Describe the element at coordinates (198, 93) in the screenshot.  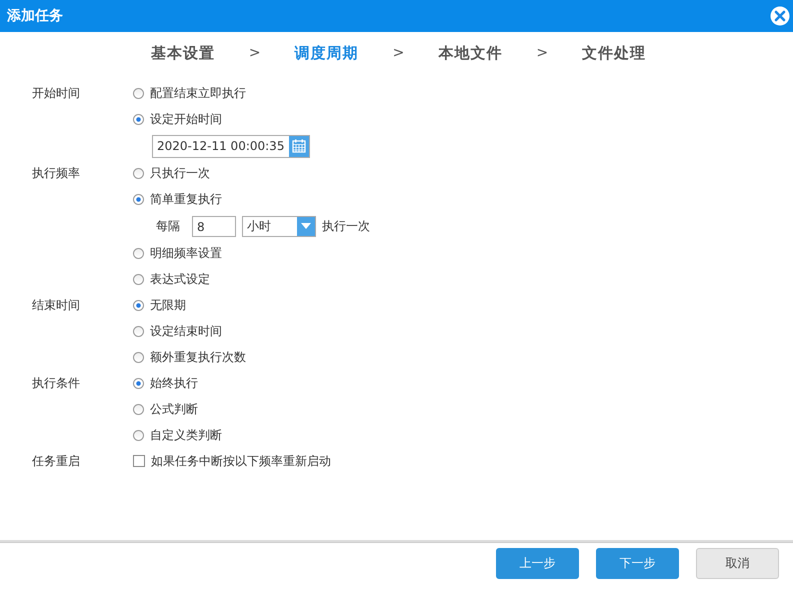
I see `option-label: 配置结束立即执行` at that location.